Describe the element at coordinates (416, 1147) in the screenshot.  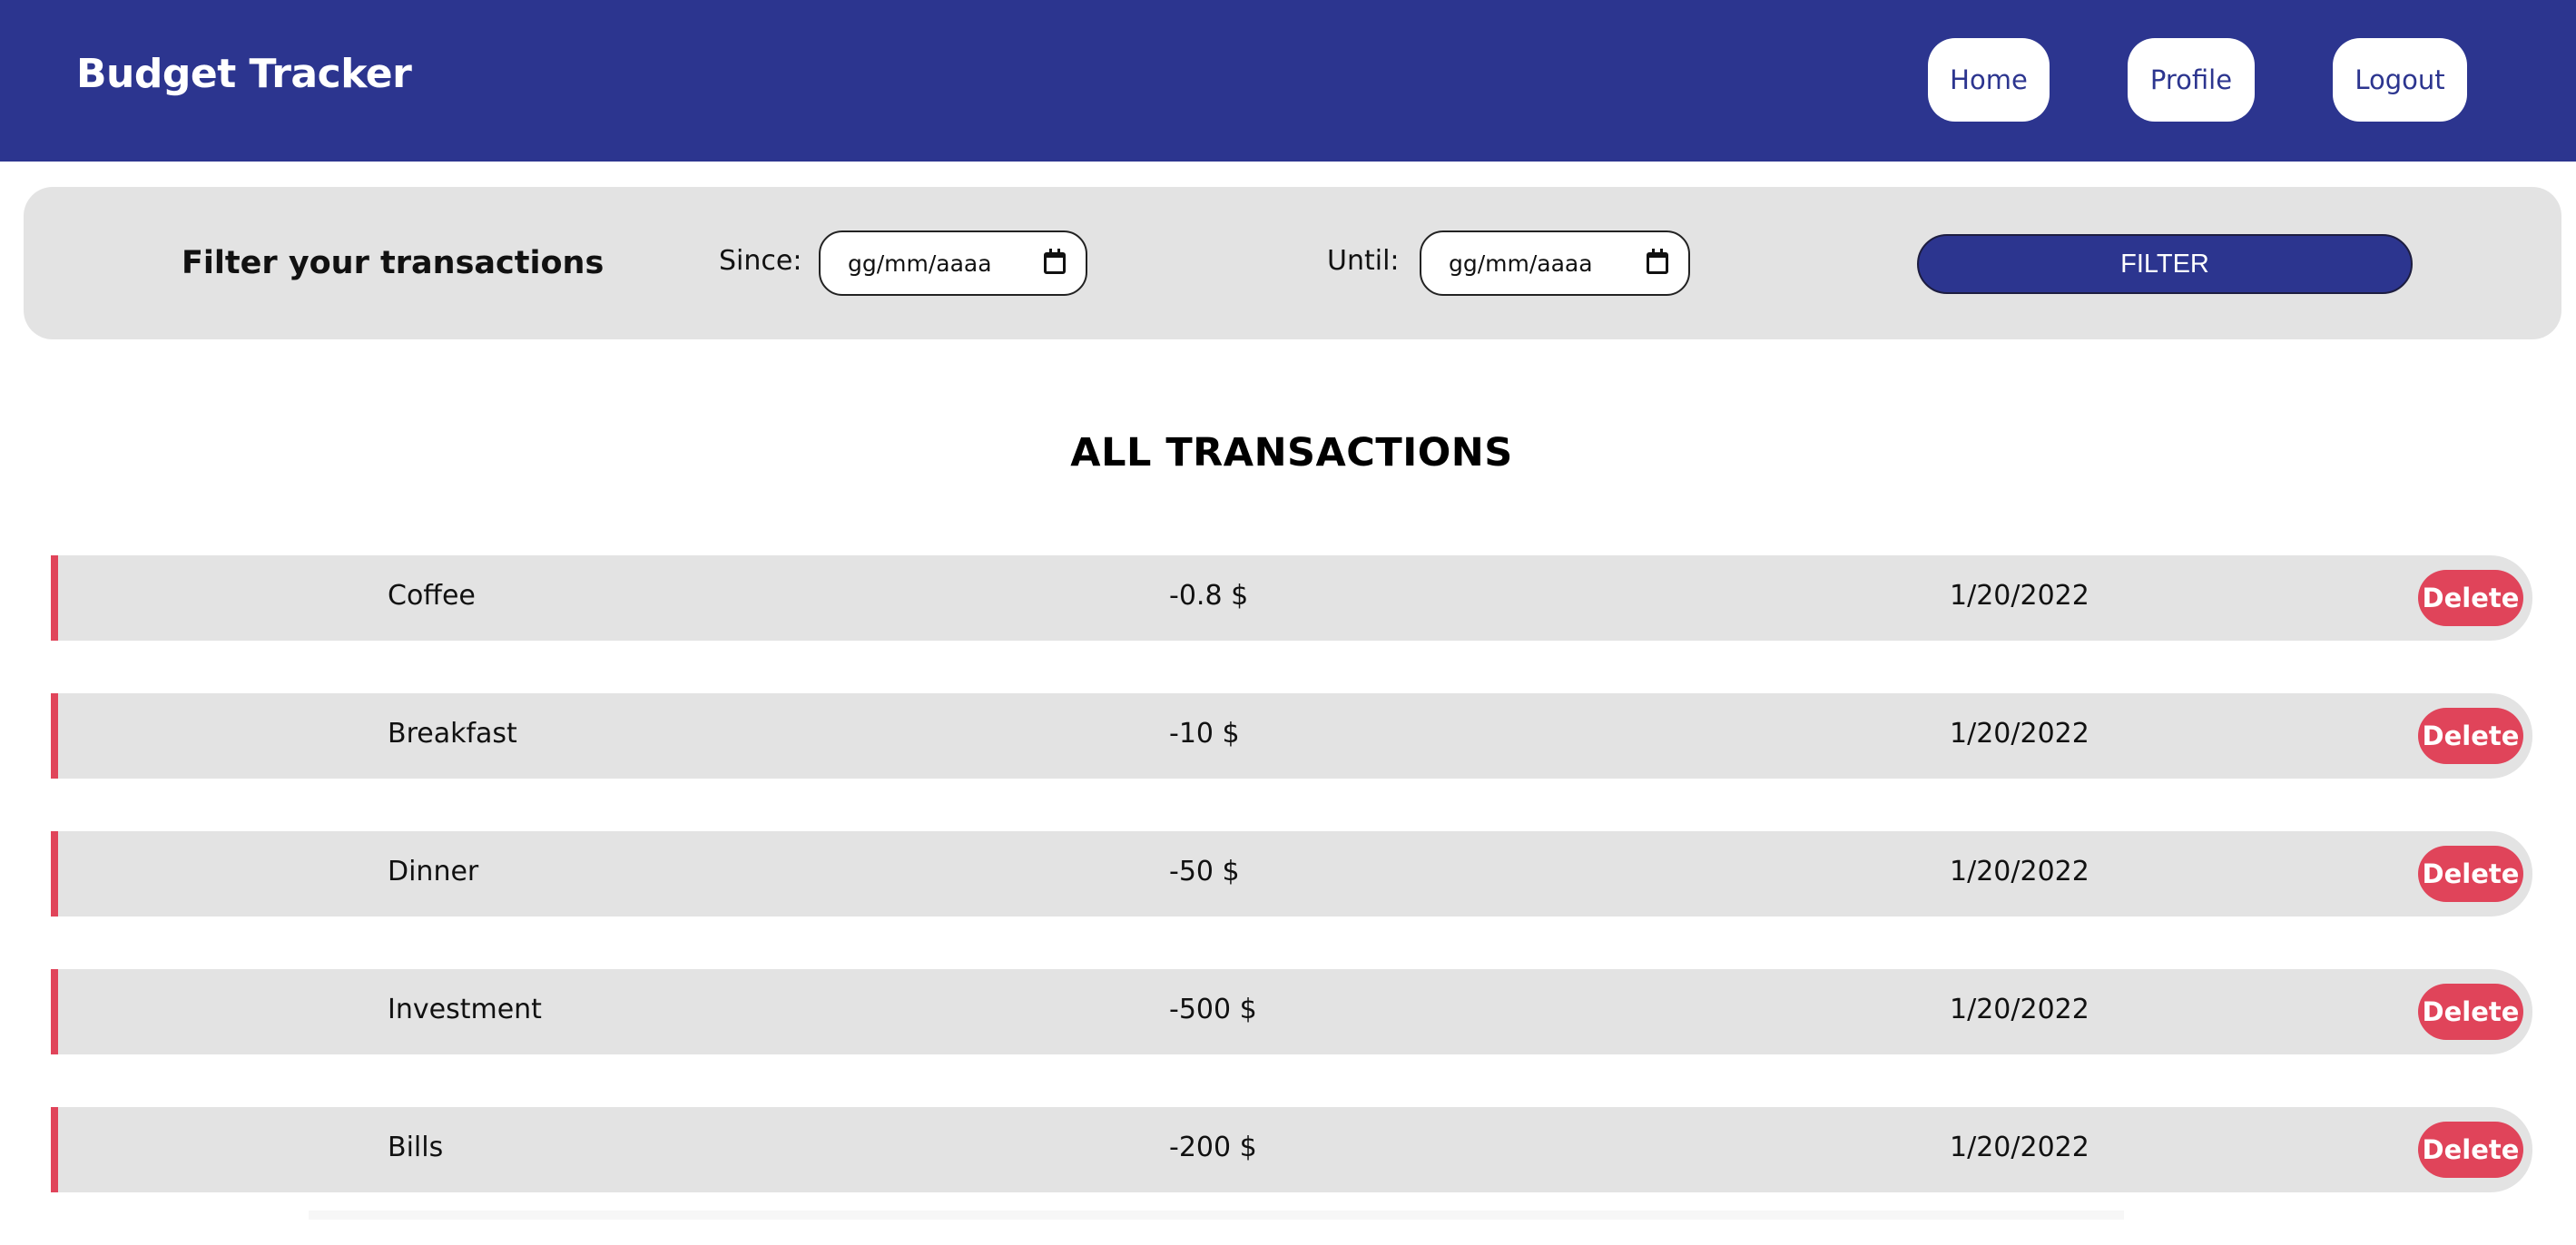
I see `transaction-name: Bills` at that location.